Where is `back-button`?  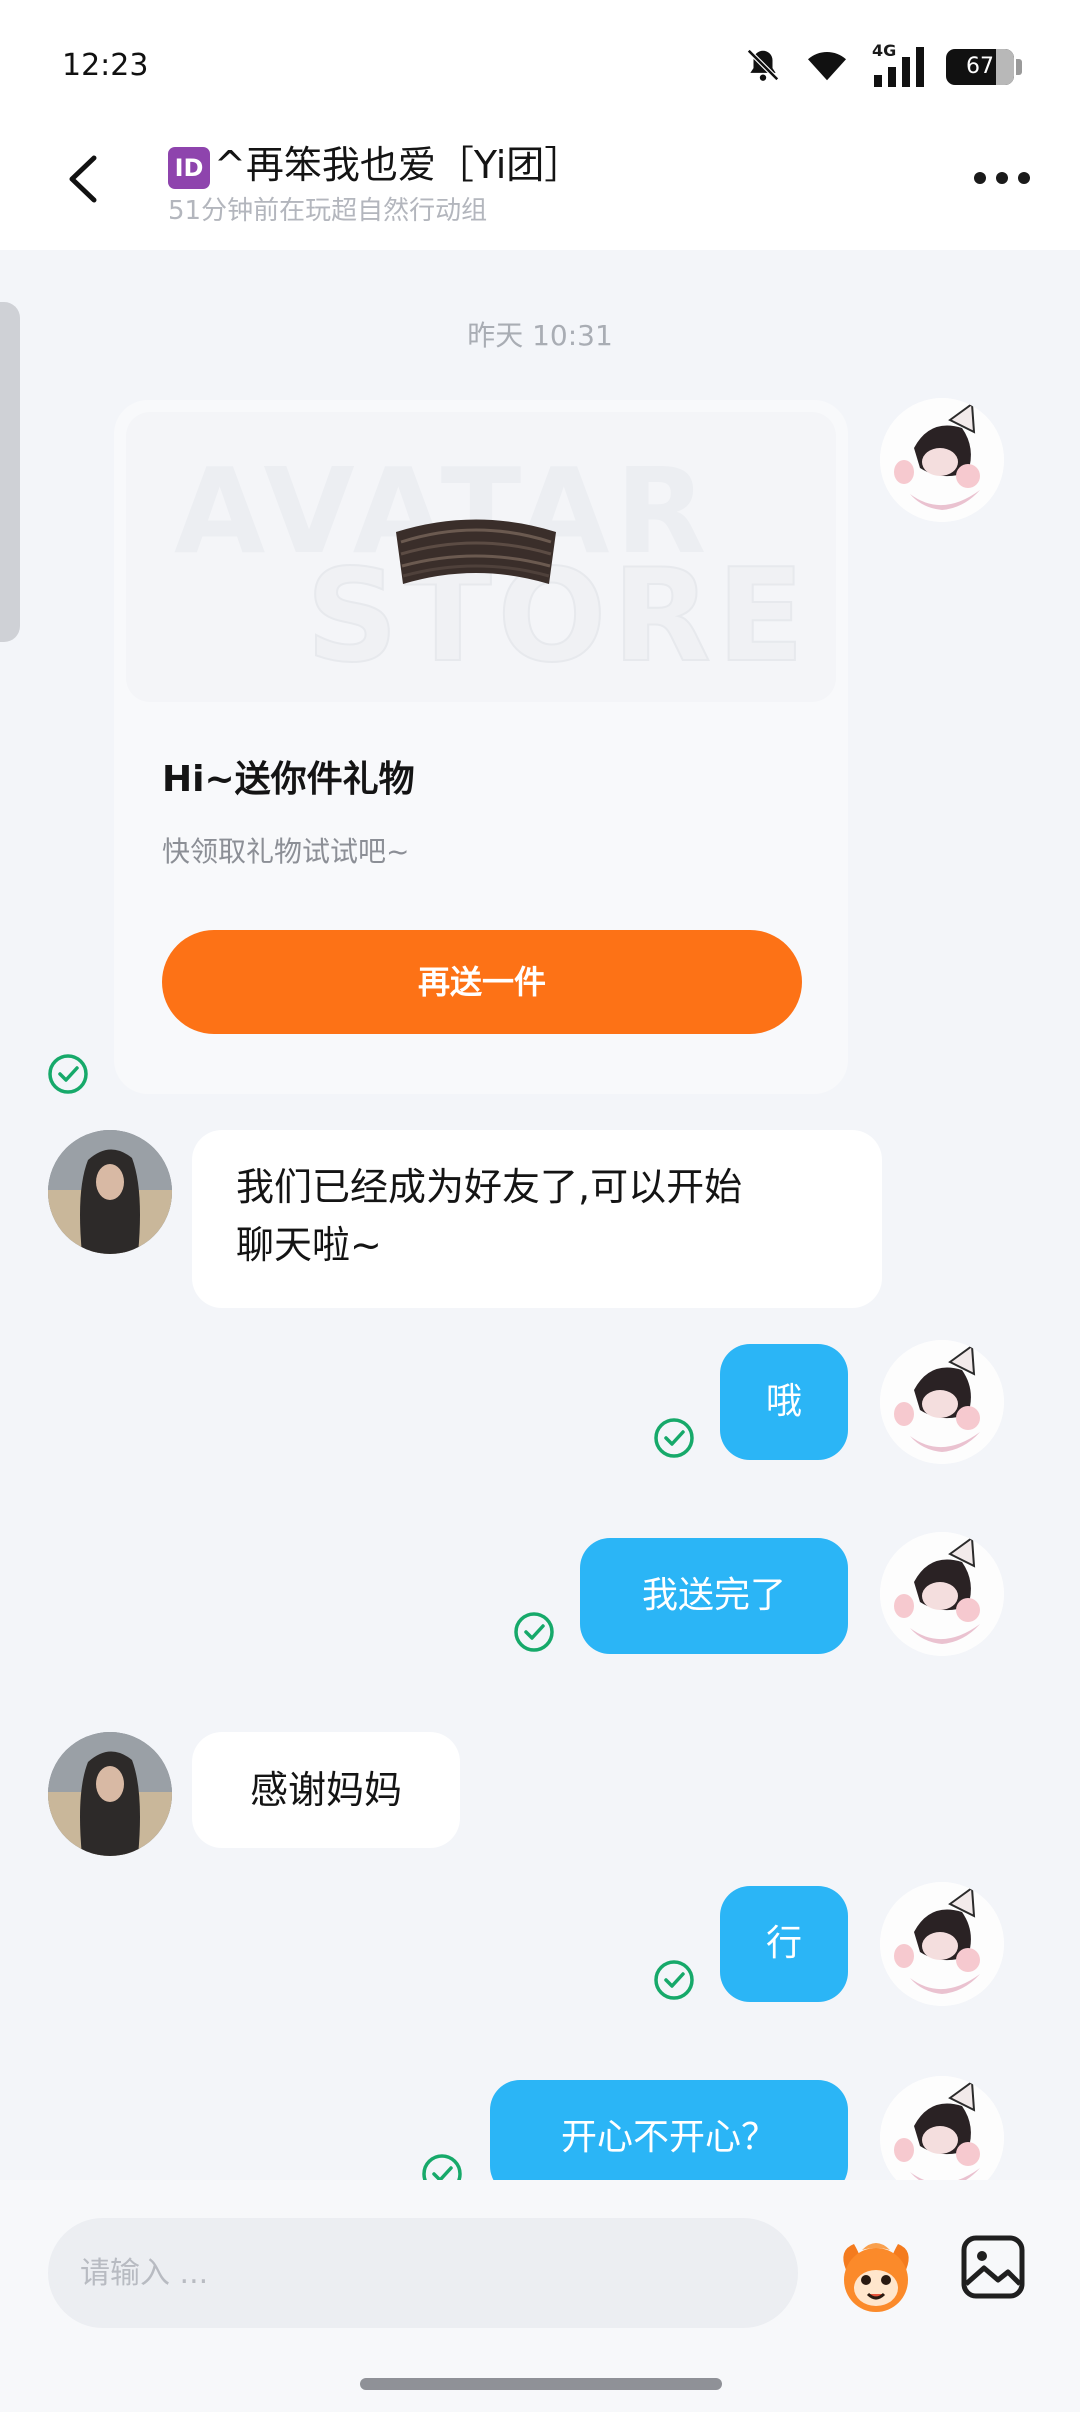
back-button is located at coordinates (85, 179).